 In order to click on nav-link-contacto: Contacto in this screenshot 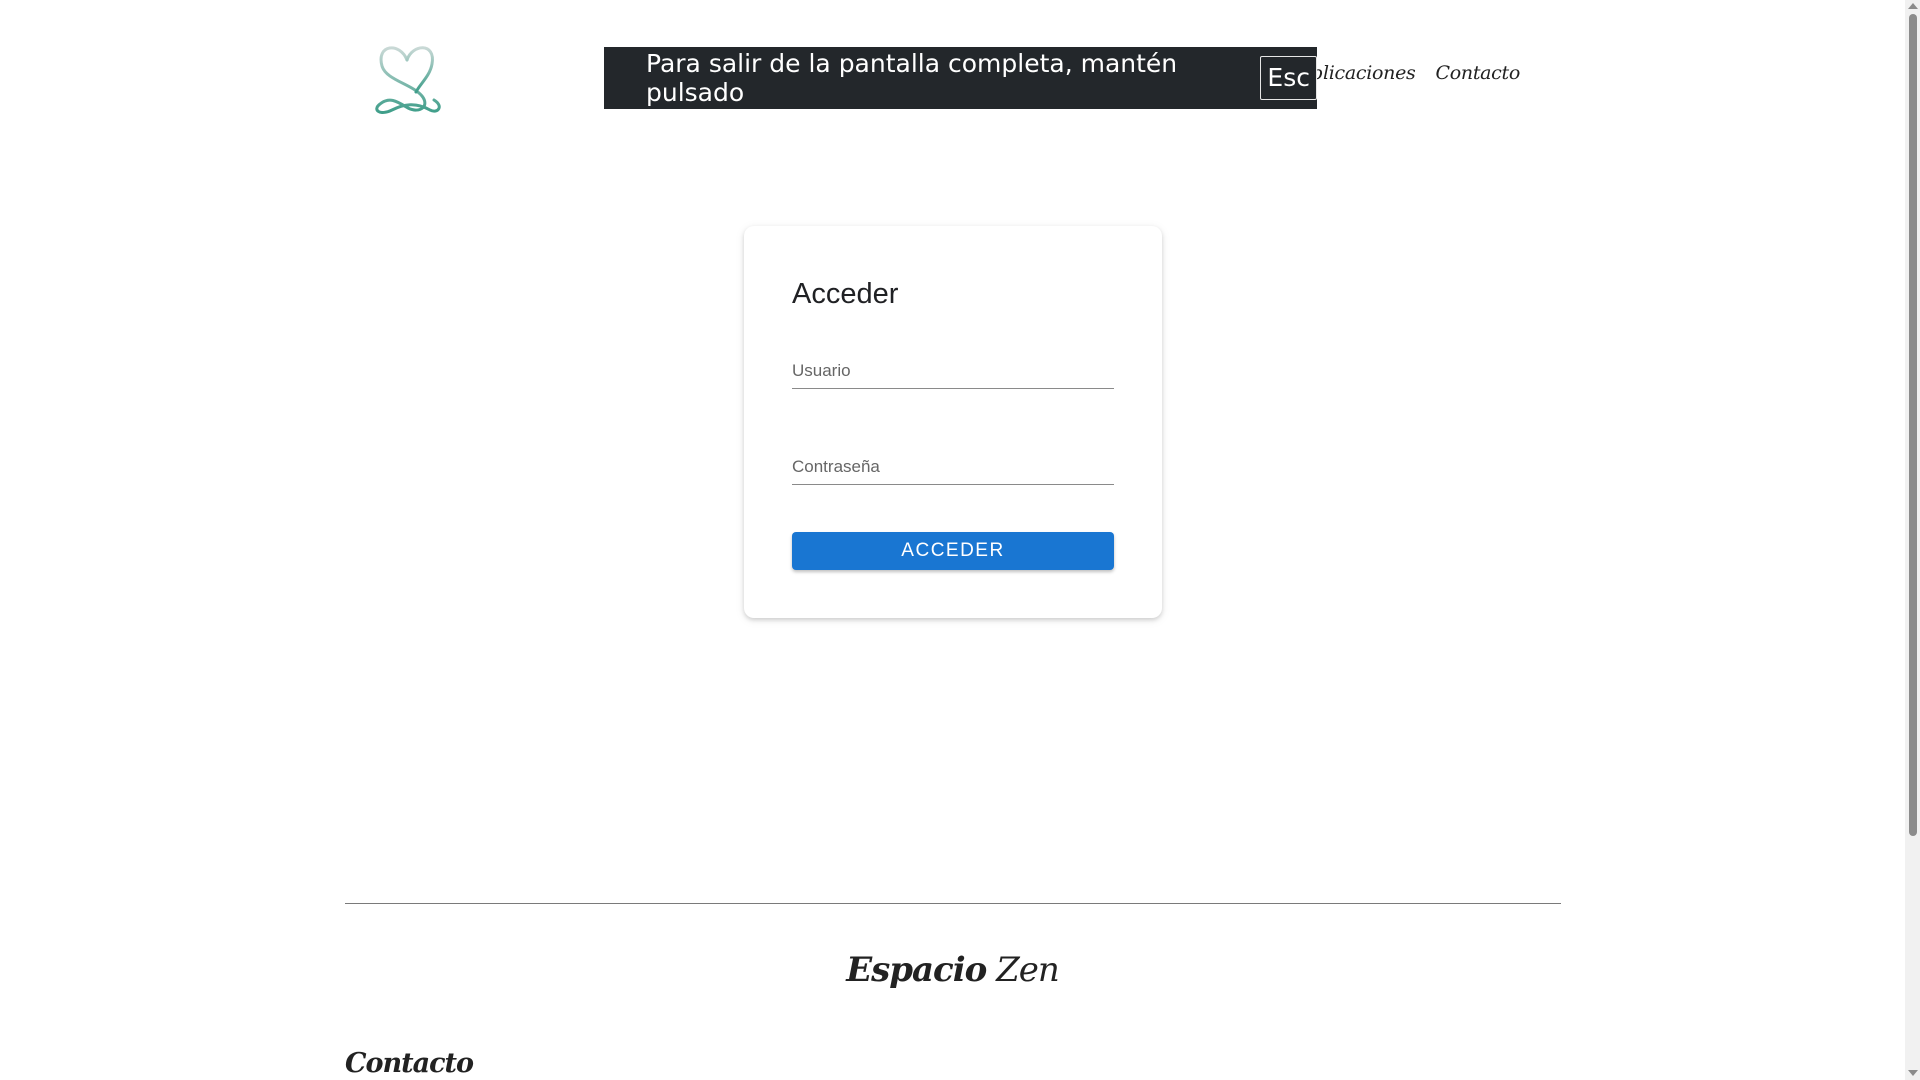, I will do `click(1478, 73)`.